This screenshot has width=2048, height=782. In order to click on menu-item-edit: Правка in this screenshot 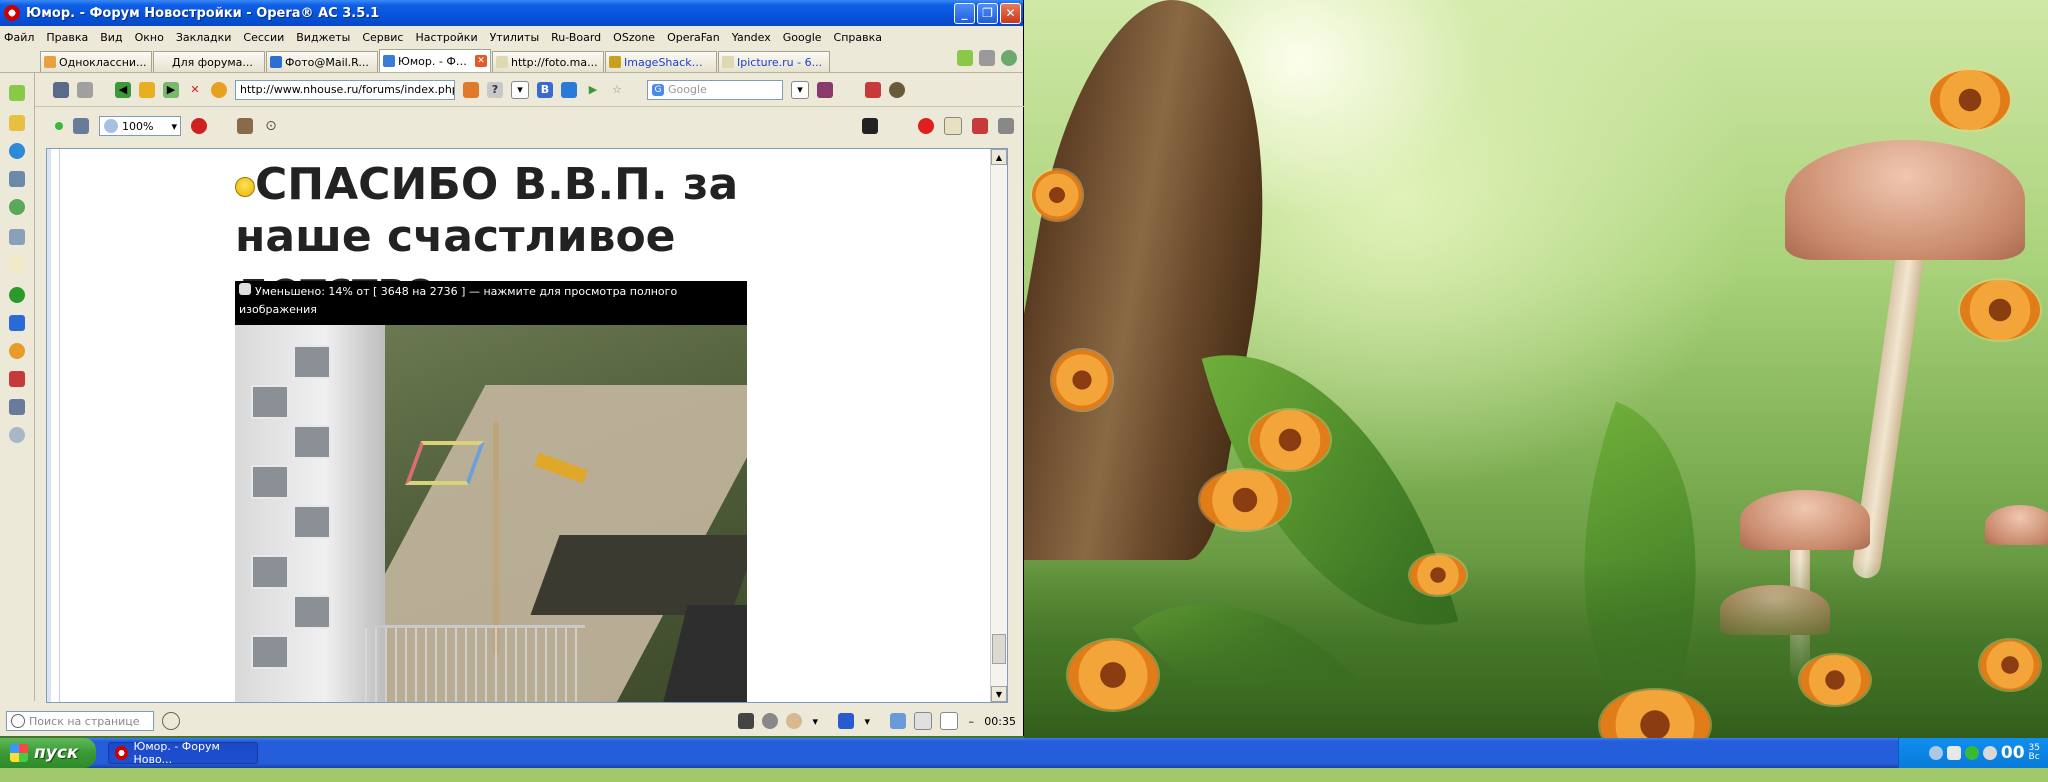, I will do `click(67, 37)`.